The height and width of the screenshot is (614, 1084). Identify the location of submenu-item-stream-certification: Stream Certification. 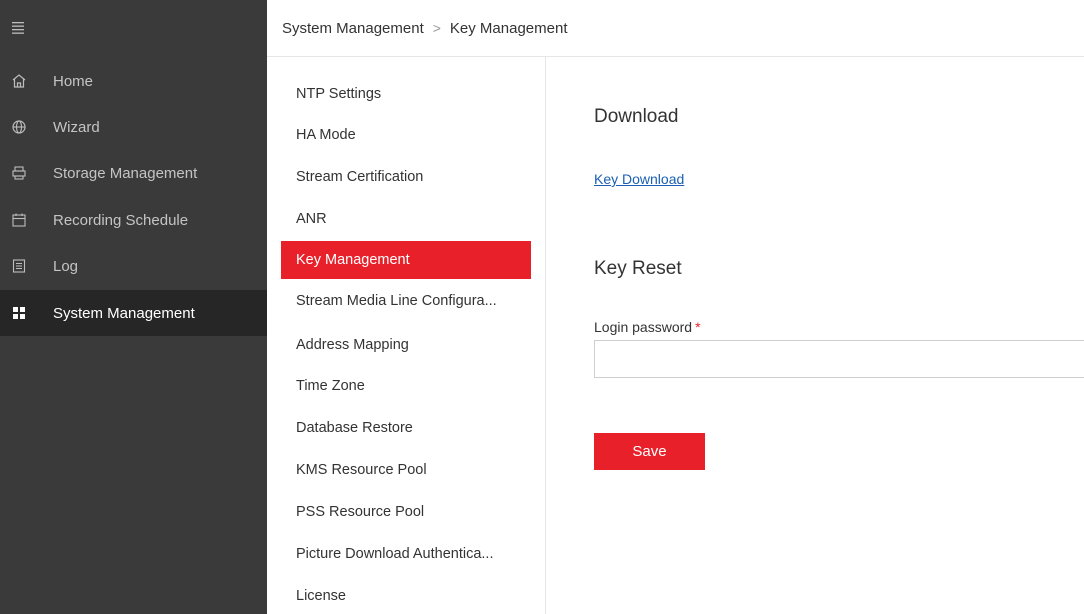
(406, 177).